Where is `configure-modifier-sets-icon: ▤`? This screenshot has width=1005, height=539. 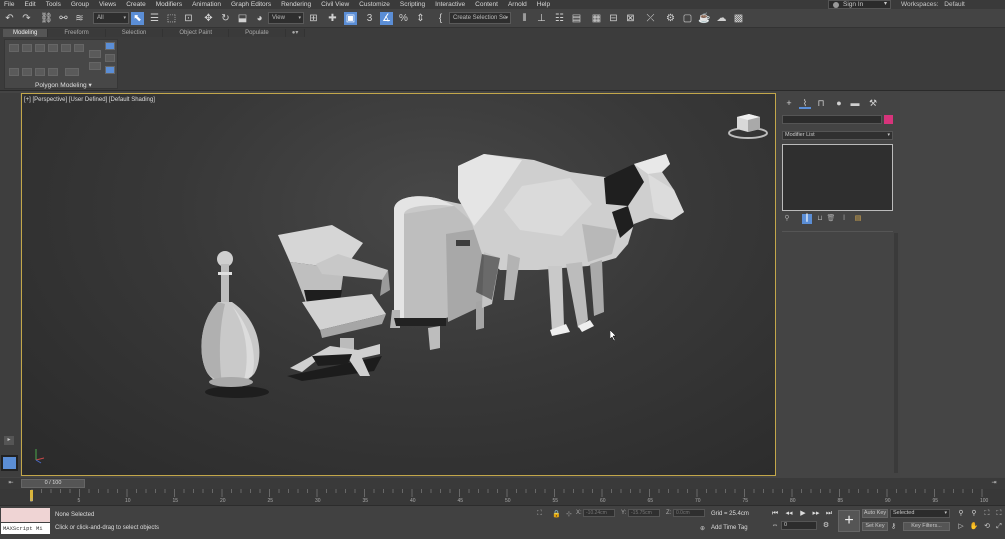
configure-modifier-sets-icon: ▤ is located at coordinates (858, 219).